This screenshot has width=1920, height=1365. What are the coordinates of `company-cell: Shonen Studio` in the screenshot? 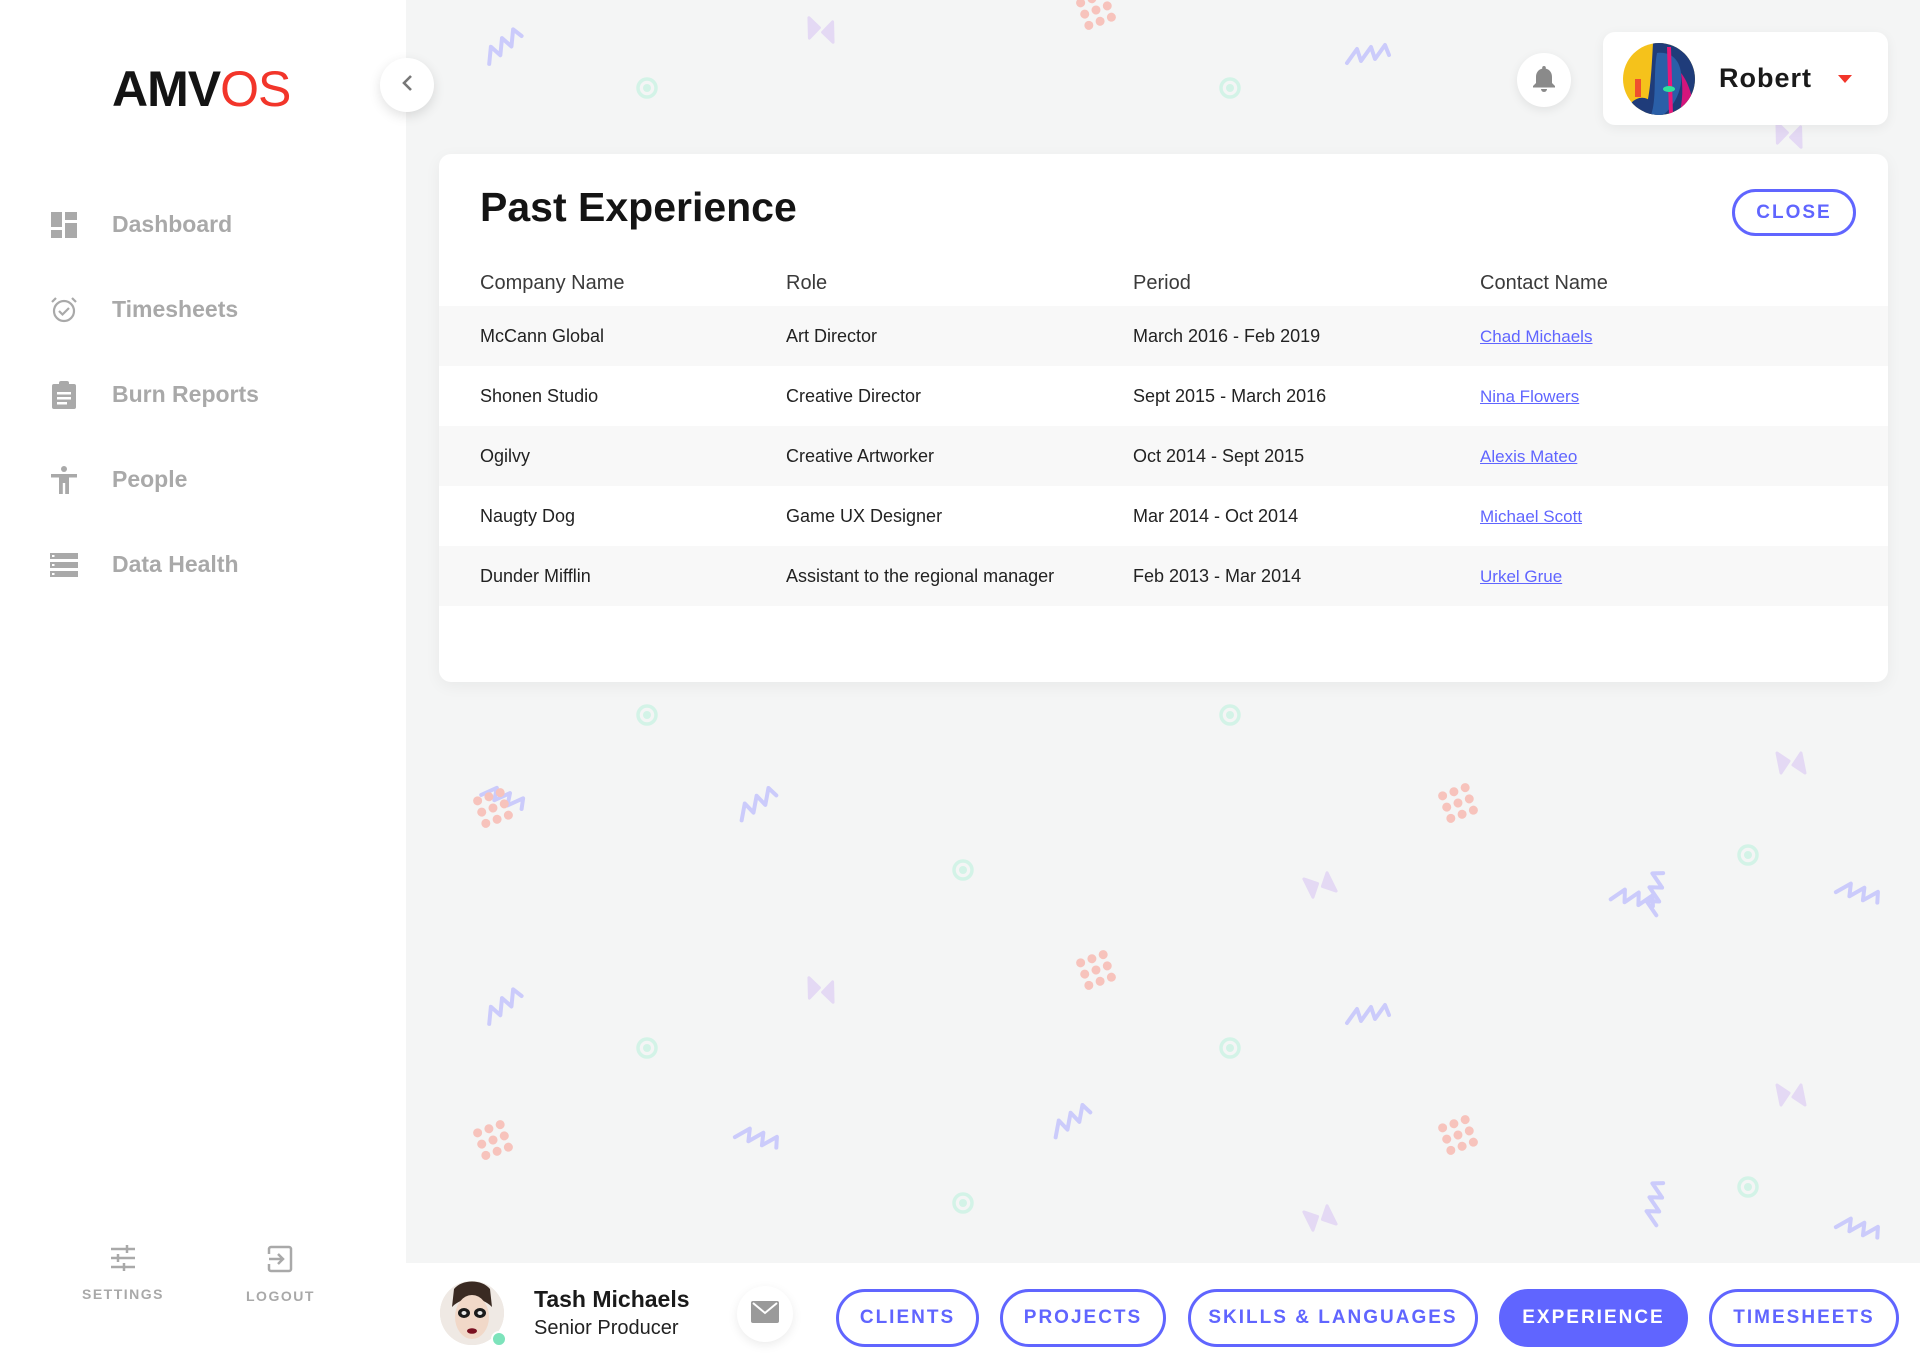 It's located at (539, 395).